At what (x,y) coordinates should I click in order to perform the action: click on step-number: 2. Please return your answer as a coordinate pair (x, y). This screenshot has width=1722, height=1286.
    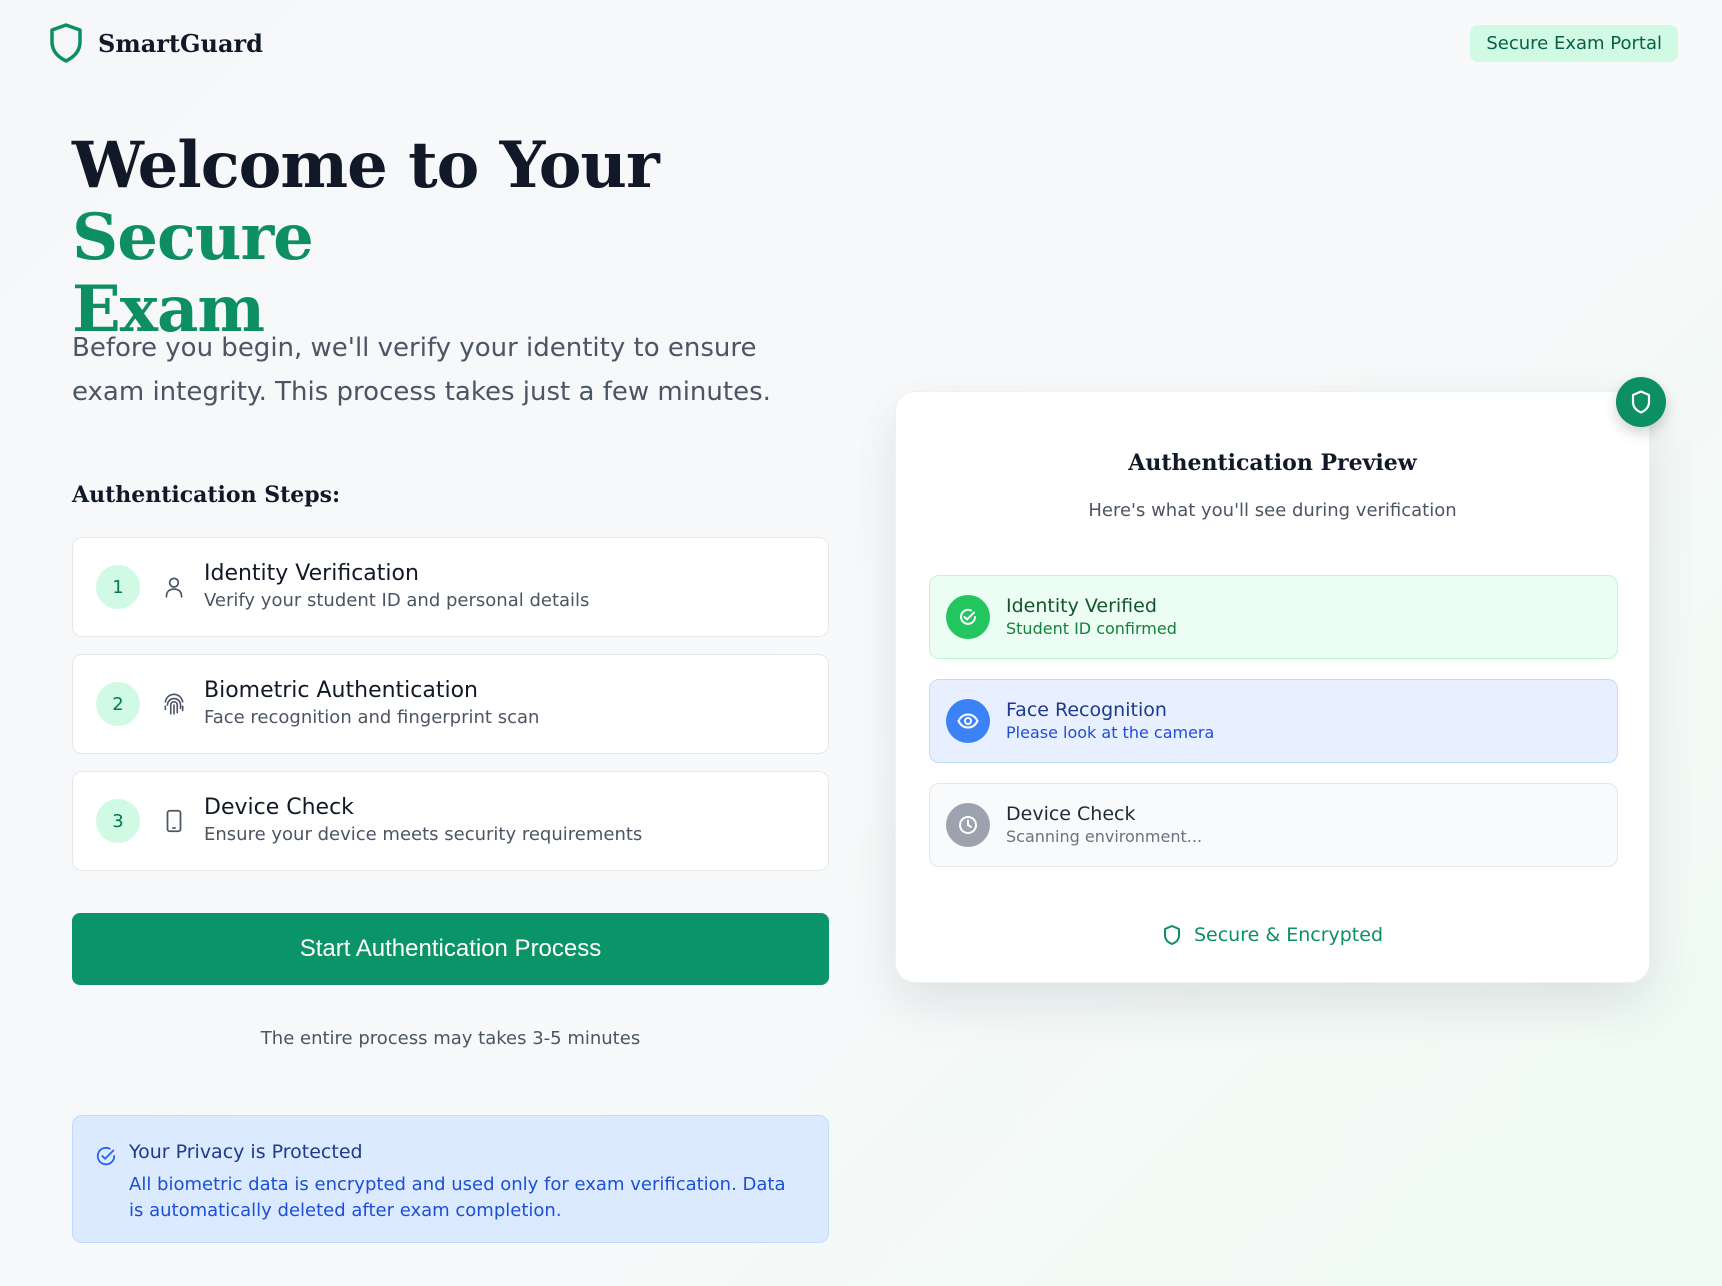
    Looking at the image, I should click on (118, 704).